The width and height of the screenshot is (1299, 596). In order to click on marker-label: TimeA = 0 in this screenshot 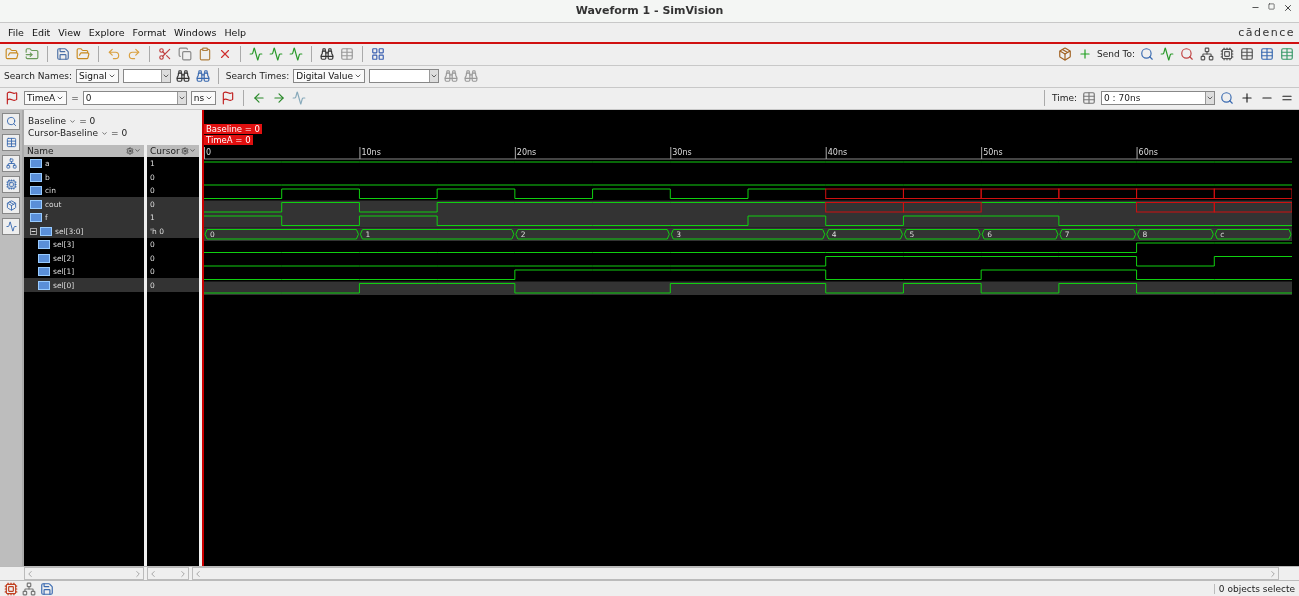, I will do `click(228, 139)`.